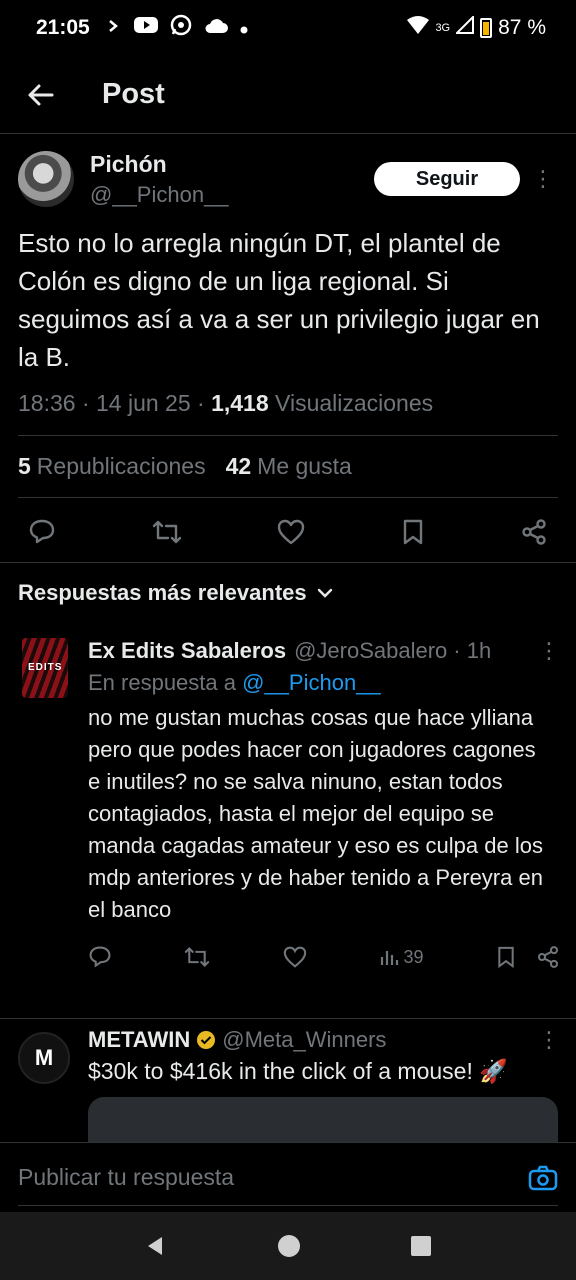 Image resolution: width=576 pixels, height=1280 pixels. I want to click on ad-header: METAWIN @Meta_Winners ⋮, so click(324, 1040).